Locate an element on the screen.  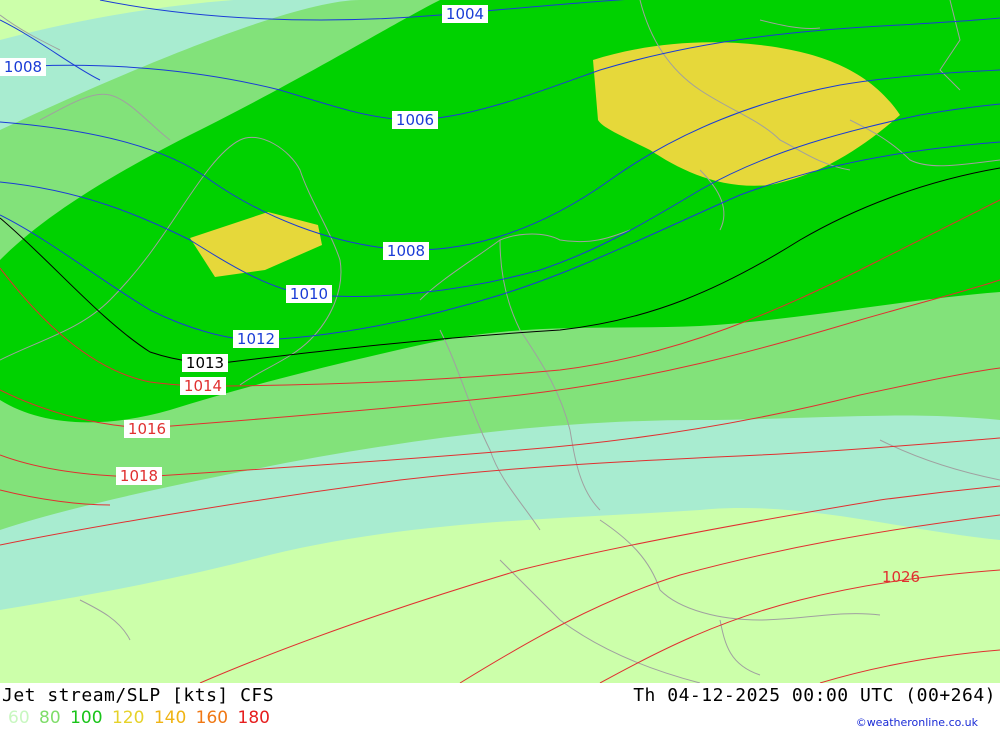
svg-text: 1026 is located at coordinates (901, 577).